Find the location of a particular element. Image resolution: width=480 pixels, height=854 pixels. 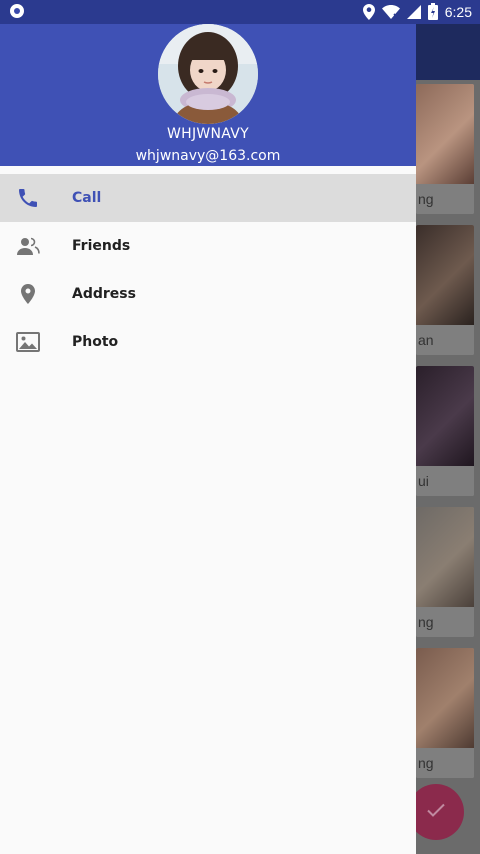

clock: 6:25 is located at coordinates (458, 11).